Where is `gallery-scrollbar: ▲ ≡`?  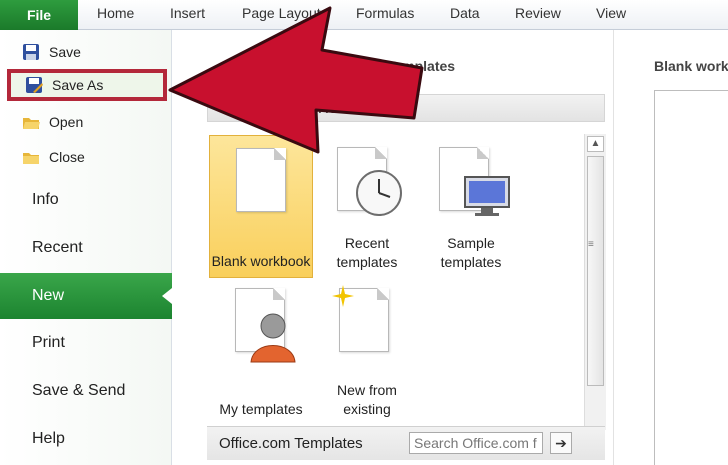 gallery-scrollbar: ▲ ≡ is located at coordinates (595, 282).